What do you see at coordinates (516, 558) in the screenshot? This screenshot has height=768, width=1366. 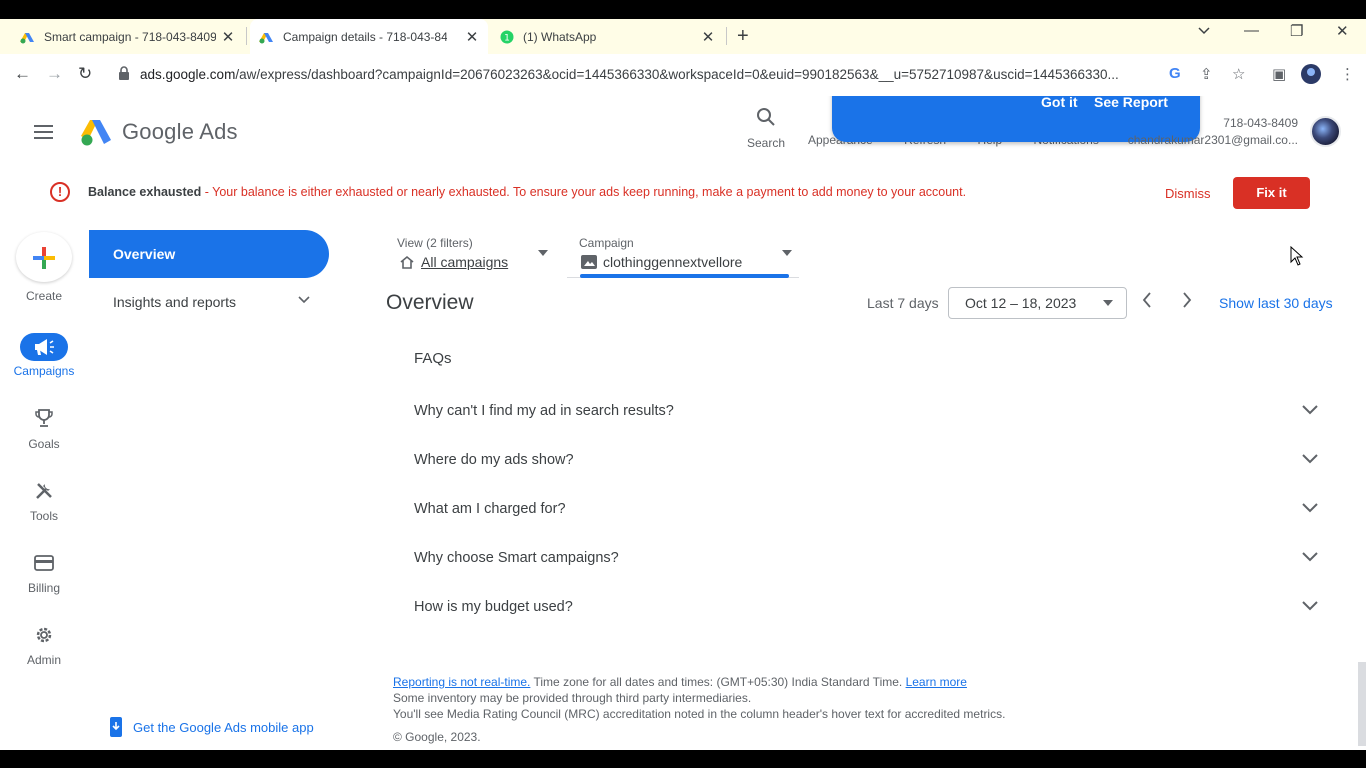 I see `faq-question: Why choose Smart campaigns?` at bounding box center [516, 558].